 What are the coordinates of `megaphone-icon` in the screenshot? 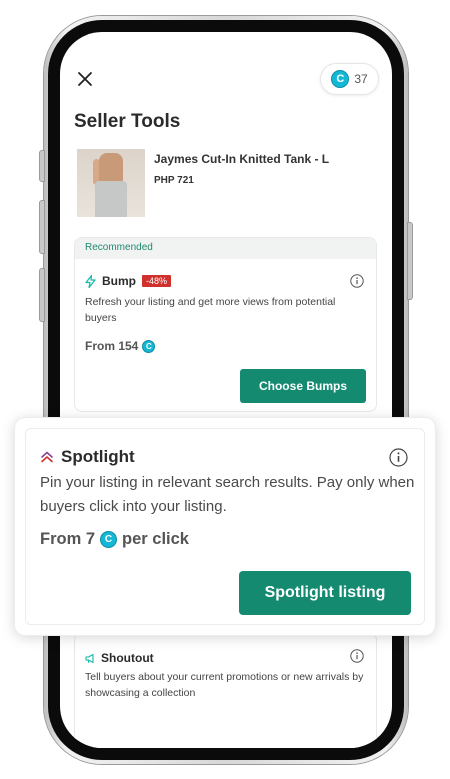 It's located at (89, 658).